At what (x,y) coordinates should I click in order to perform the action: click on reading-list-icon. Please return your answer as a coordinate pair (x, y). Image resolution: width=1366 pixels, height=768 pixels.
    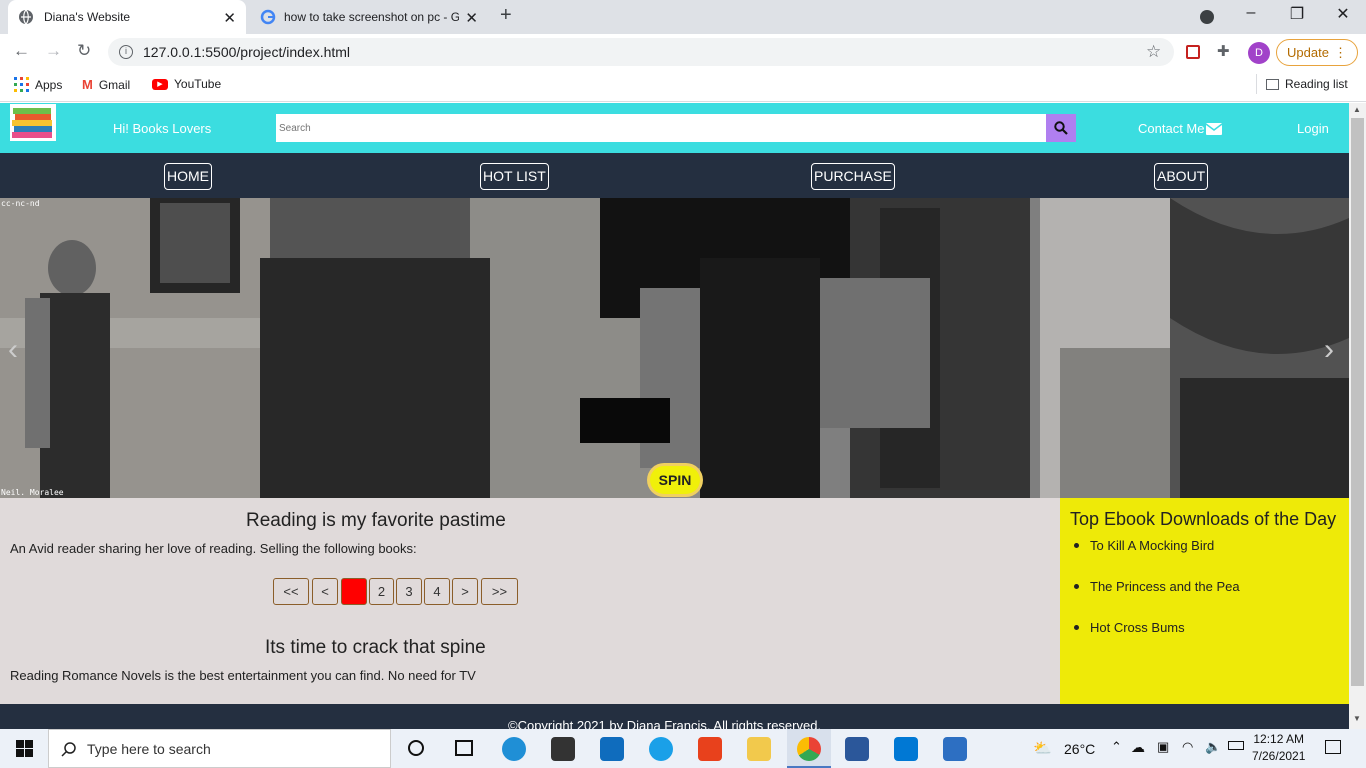
    Looking at the image, I should click on (1272, 84).